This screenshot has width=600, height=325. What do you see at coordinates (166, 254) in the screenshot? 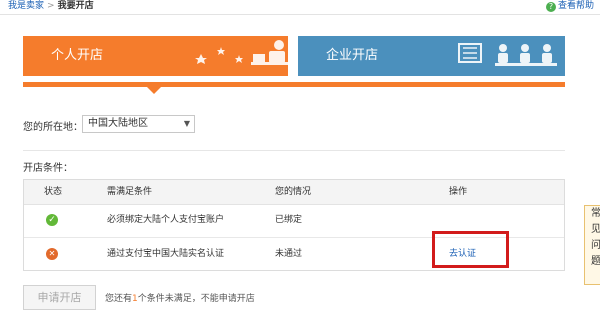
I see `requirement-text: 通过支付宝中国大陆实名认证` at bounding box center [166, 254].